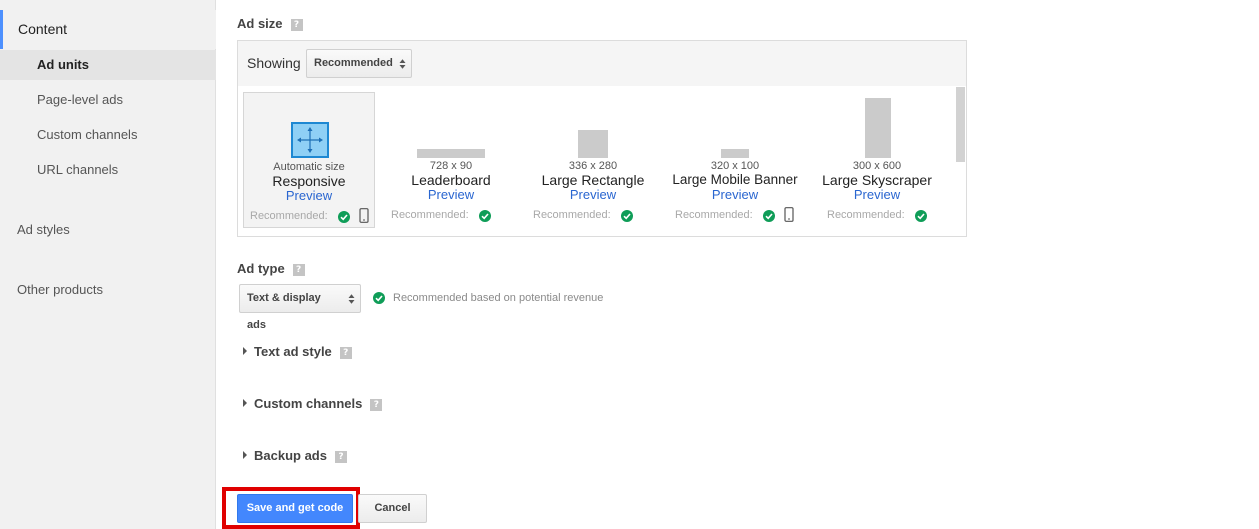 The height and width of the screenshot is (529, 1259). Describe the element at coordinates (60, 289) in the screenshot. I see `sidebar-group-other-products: Other products` at that location.